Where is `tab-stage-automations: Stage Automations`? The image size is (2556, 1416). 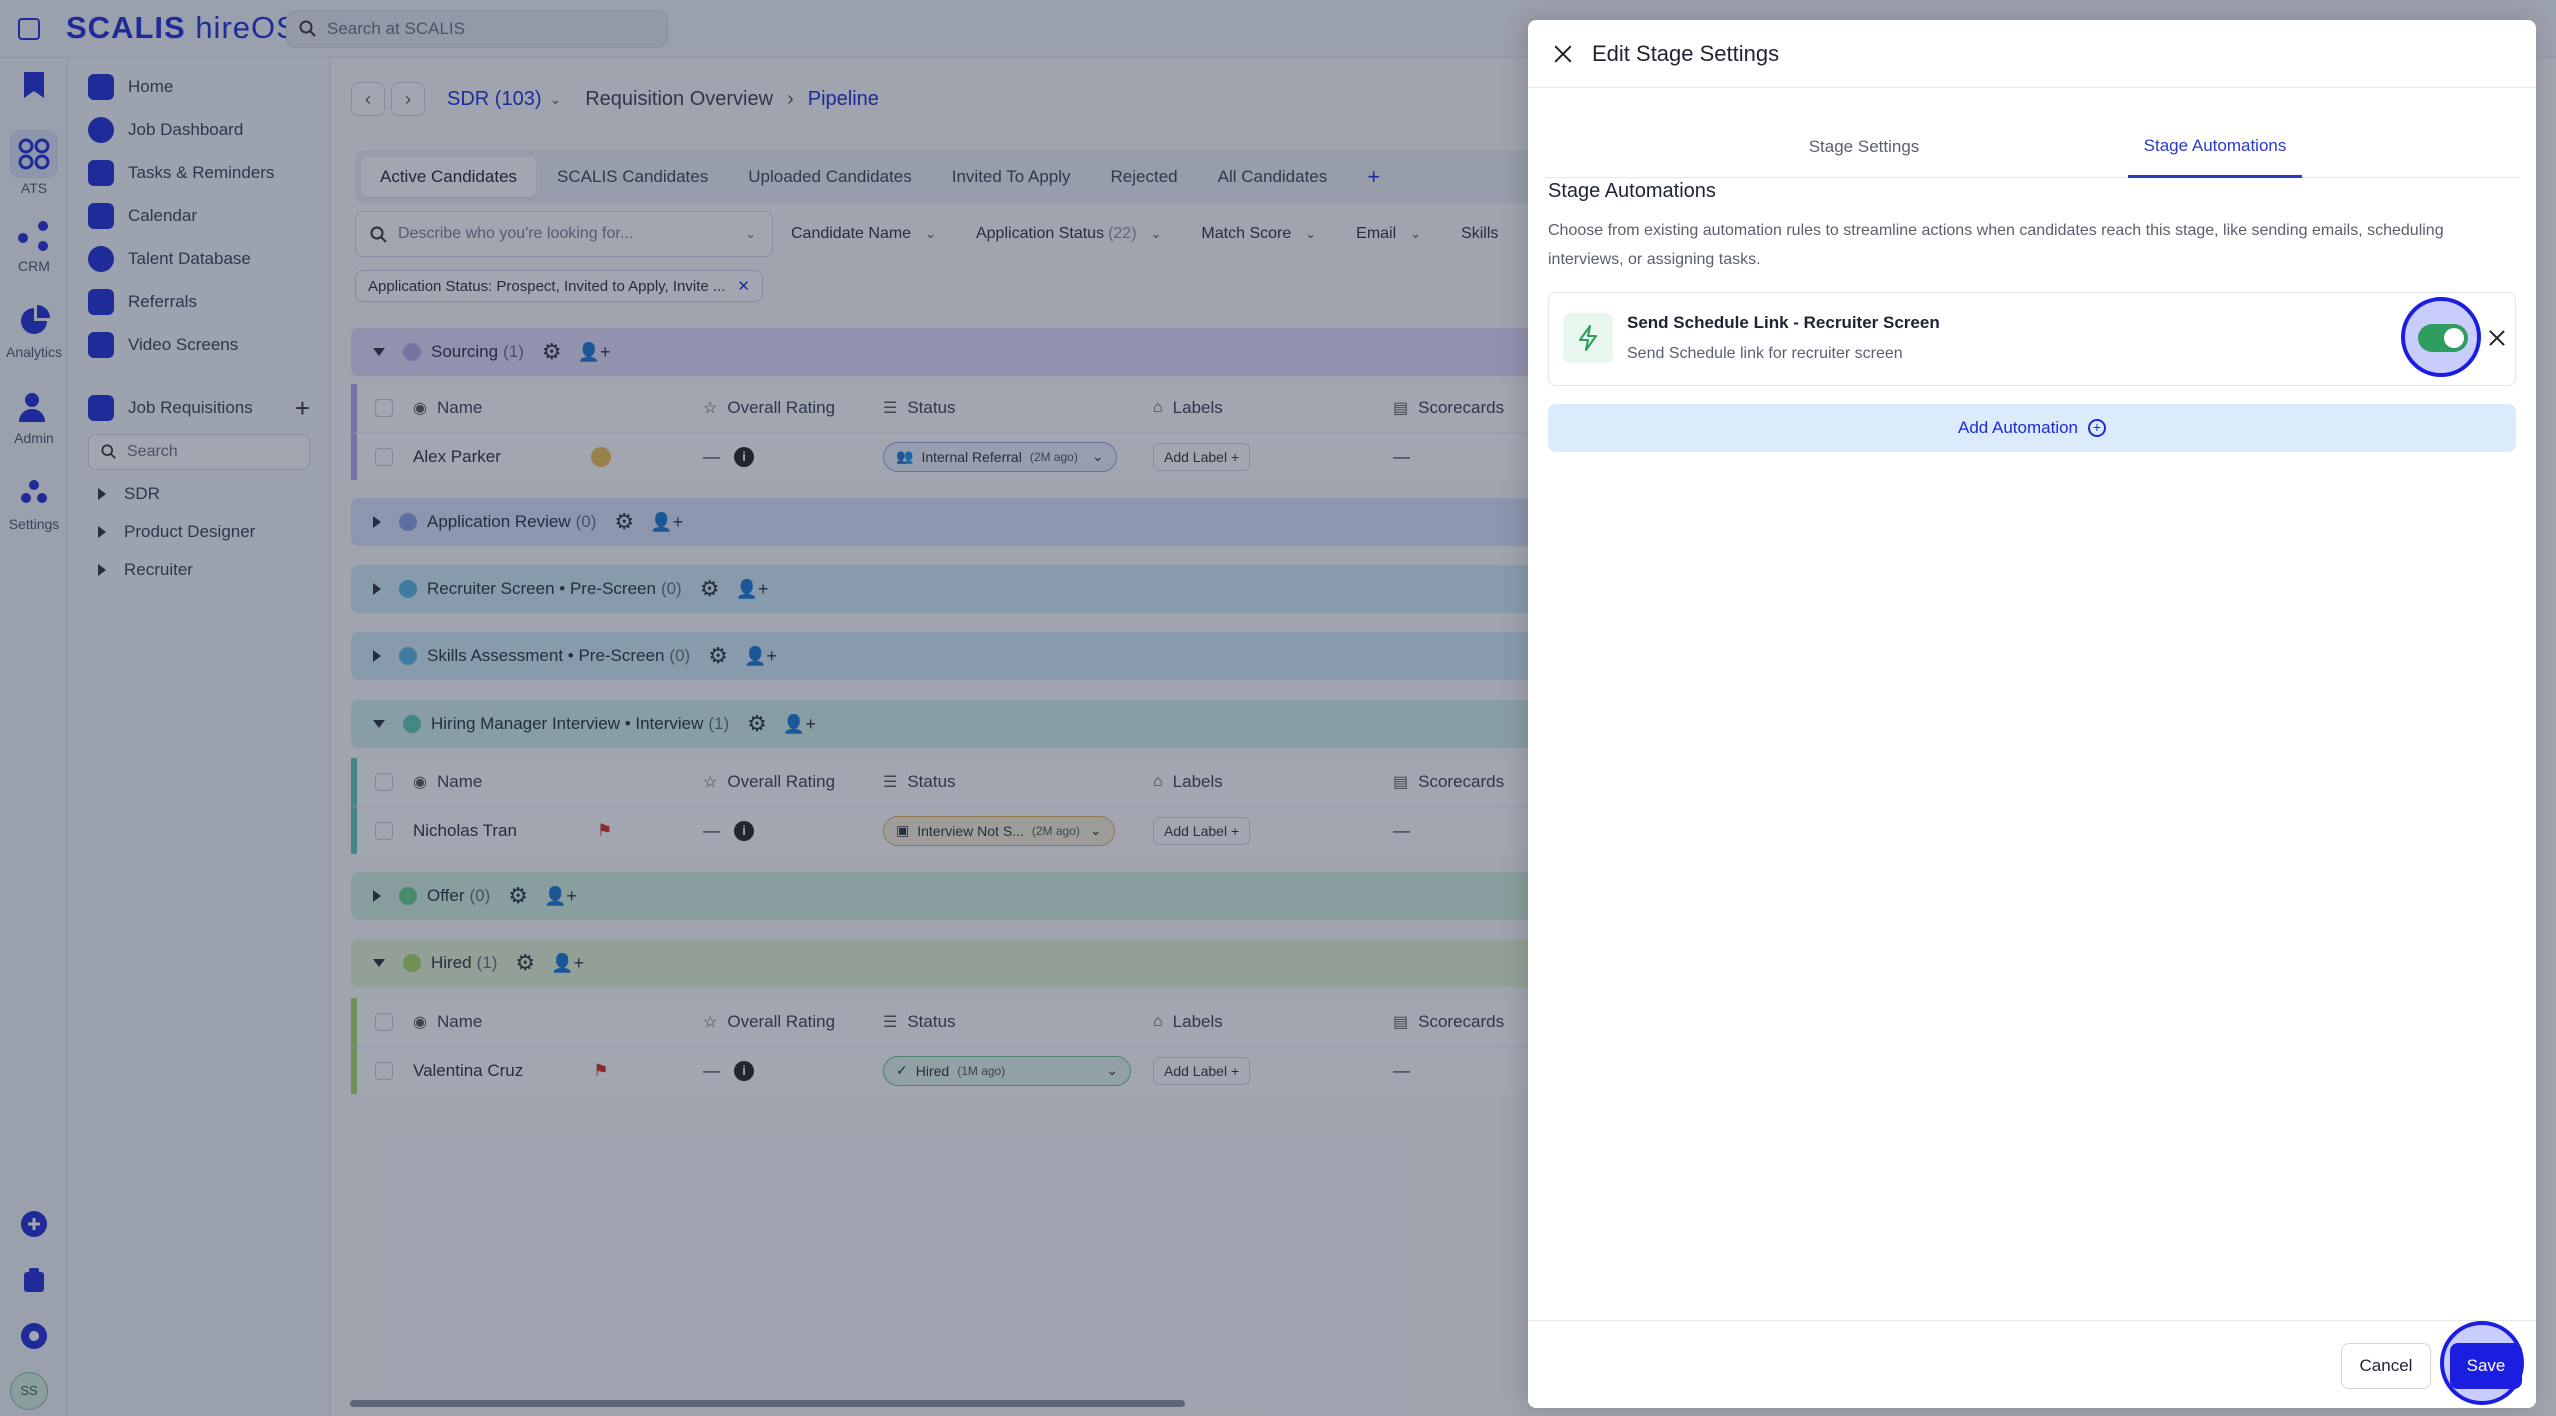 tab-stage-automations: Stage Automations is located at coordinates (2215, 147).